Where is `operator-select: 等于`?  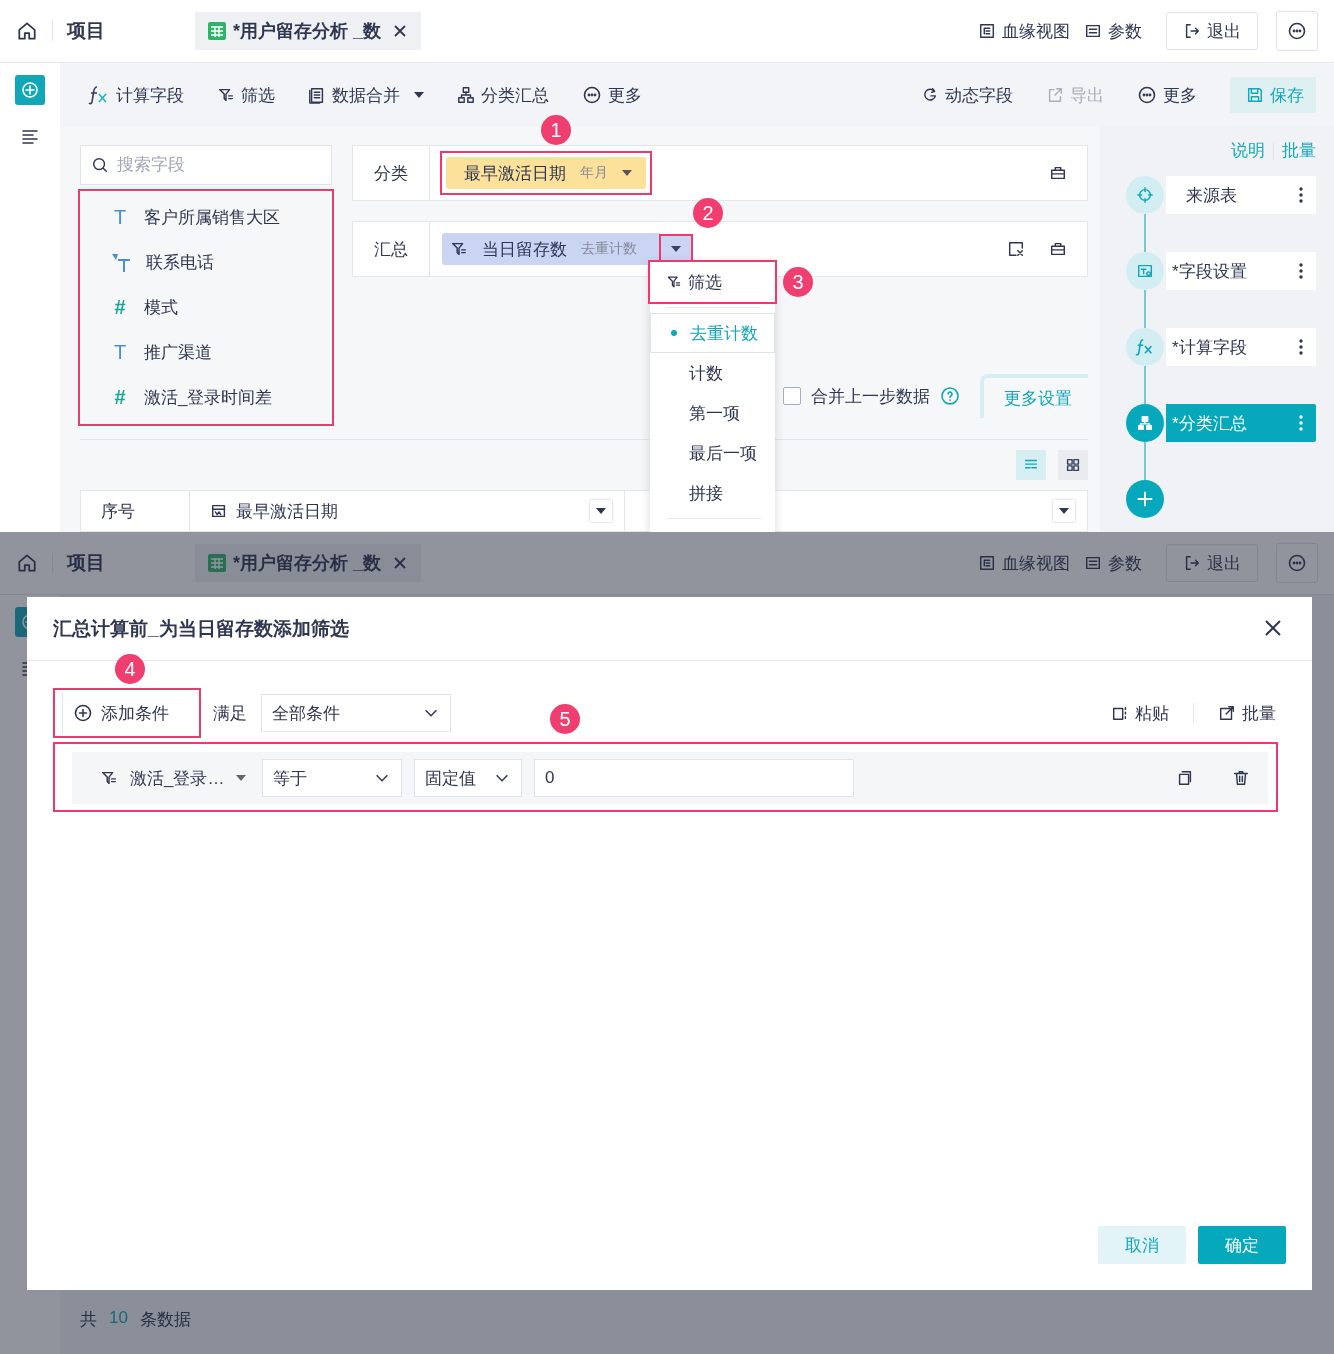 operator-select: 等于 is located at coordinates (332, 778).